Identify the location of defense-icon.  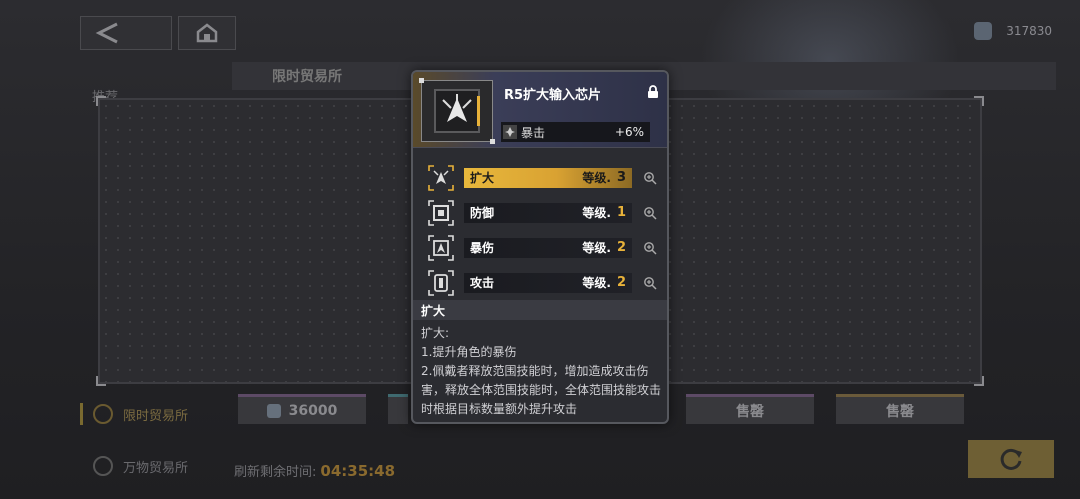
(441, 213).